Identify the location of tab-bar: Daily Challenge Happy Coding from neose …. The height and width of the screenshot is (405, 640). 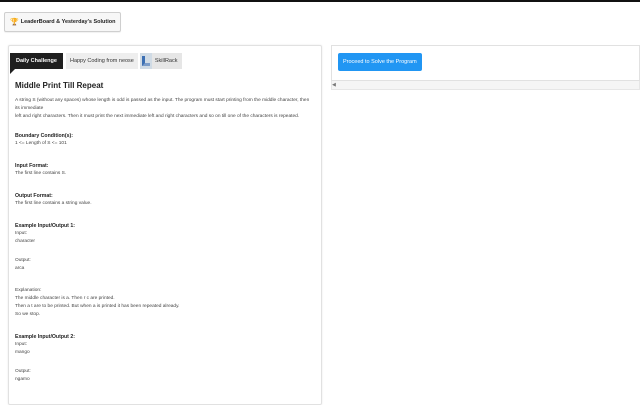
(95, 63).